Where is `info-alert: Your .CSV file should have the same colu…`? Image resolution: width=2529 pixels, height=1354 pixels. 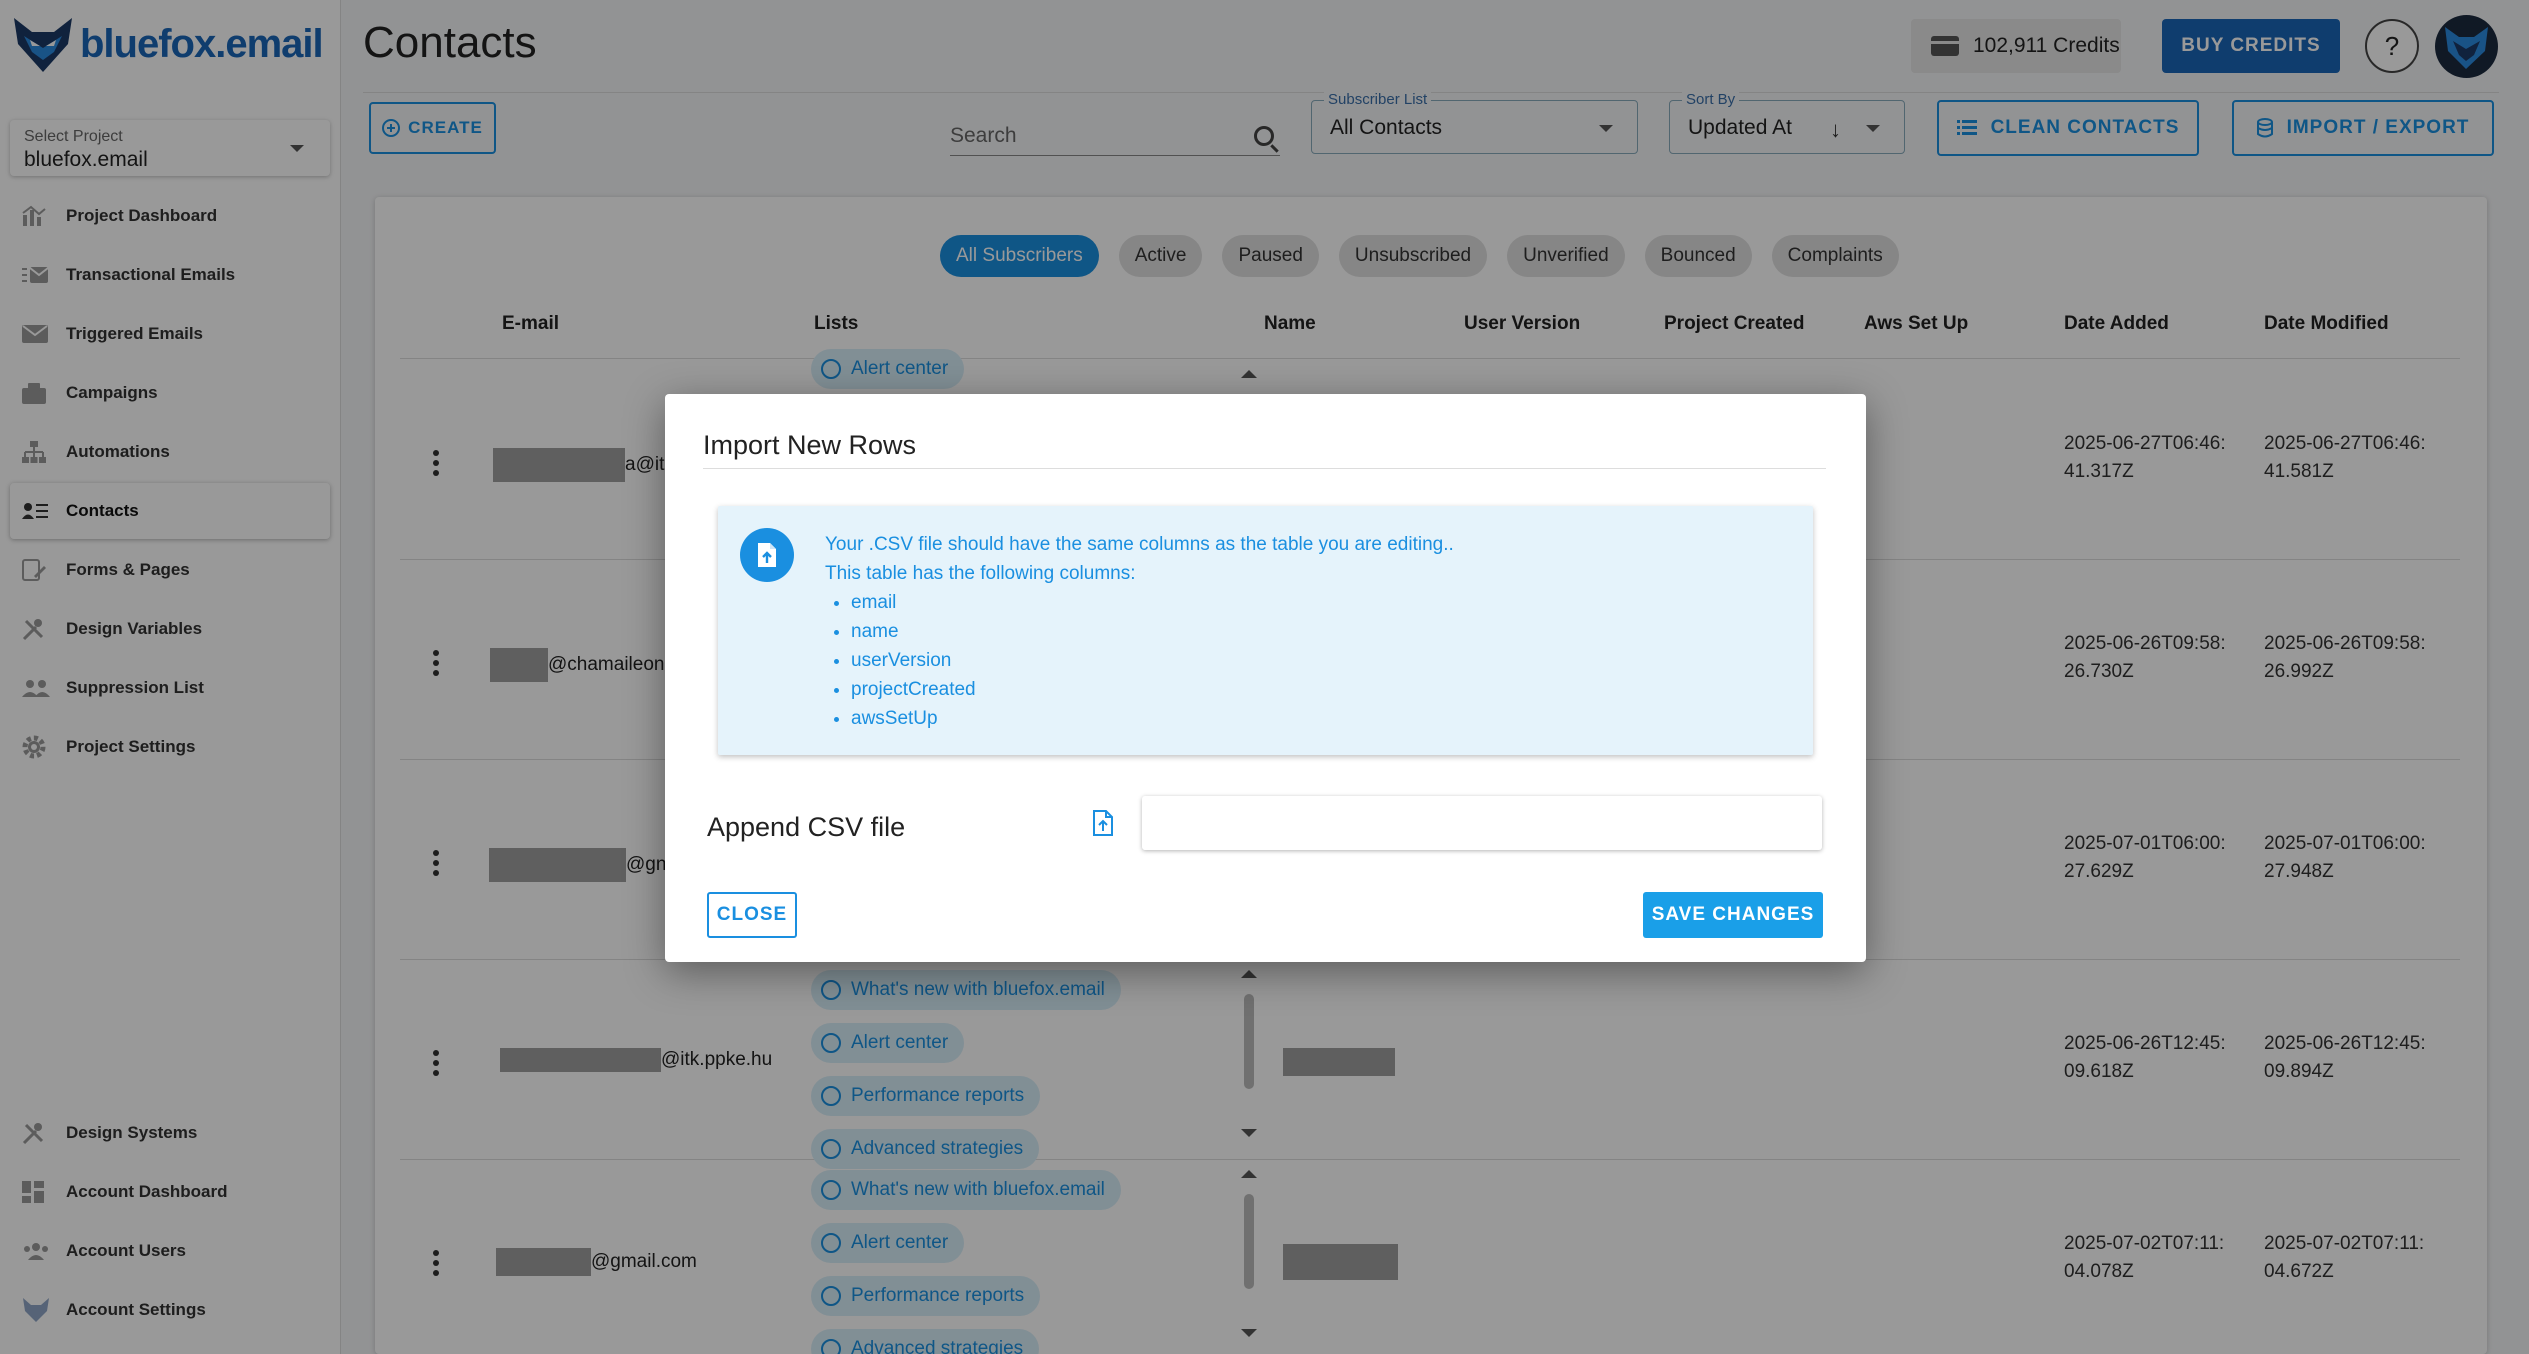
info-alert: Your .CSV file should have the same colu… is located at coordinates (1265, 630).